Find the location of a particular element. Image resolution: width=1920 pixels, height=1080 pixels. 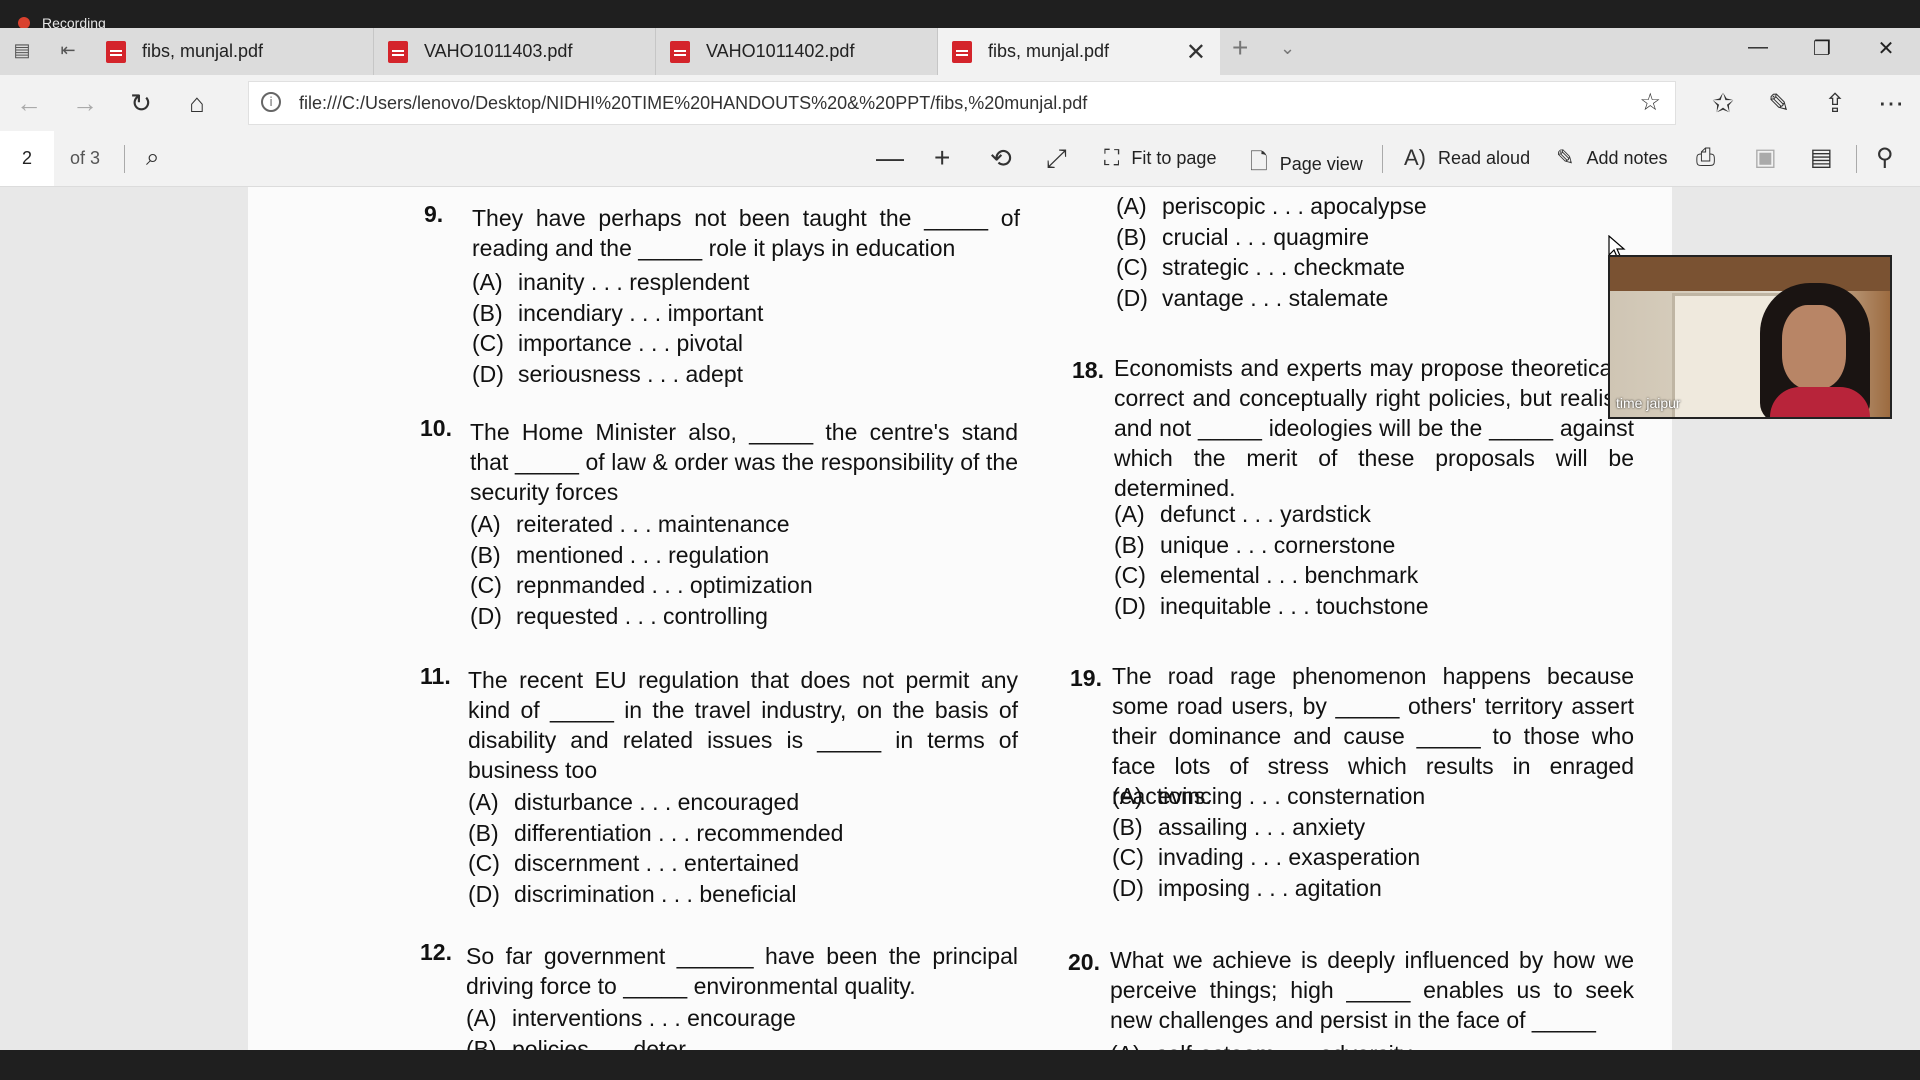

question-number: 19. is located at coordinates (1086, 678).